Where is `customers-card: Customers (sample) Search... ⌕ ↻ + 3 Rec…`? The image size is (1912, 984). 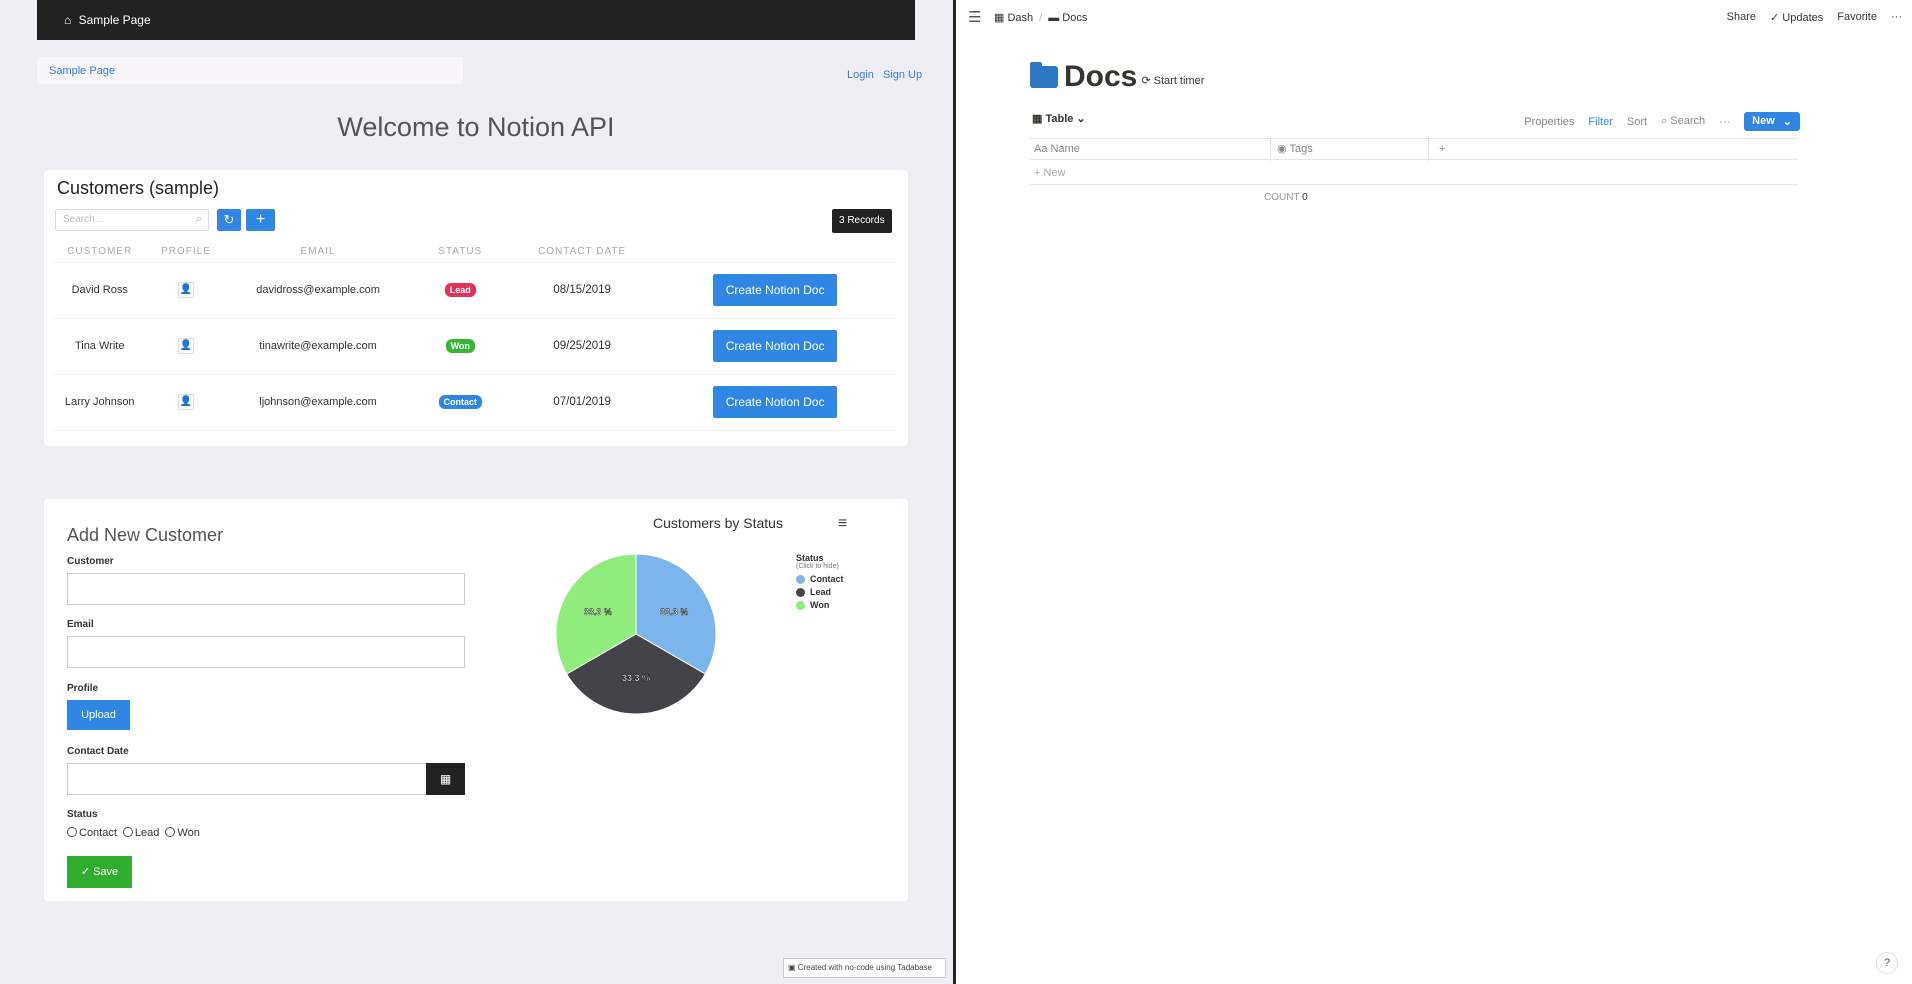
customers-card: Customers (sample) Search... ⌕ ↻ + 3 Rec… is located at coordinates (476, 308).